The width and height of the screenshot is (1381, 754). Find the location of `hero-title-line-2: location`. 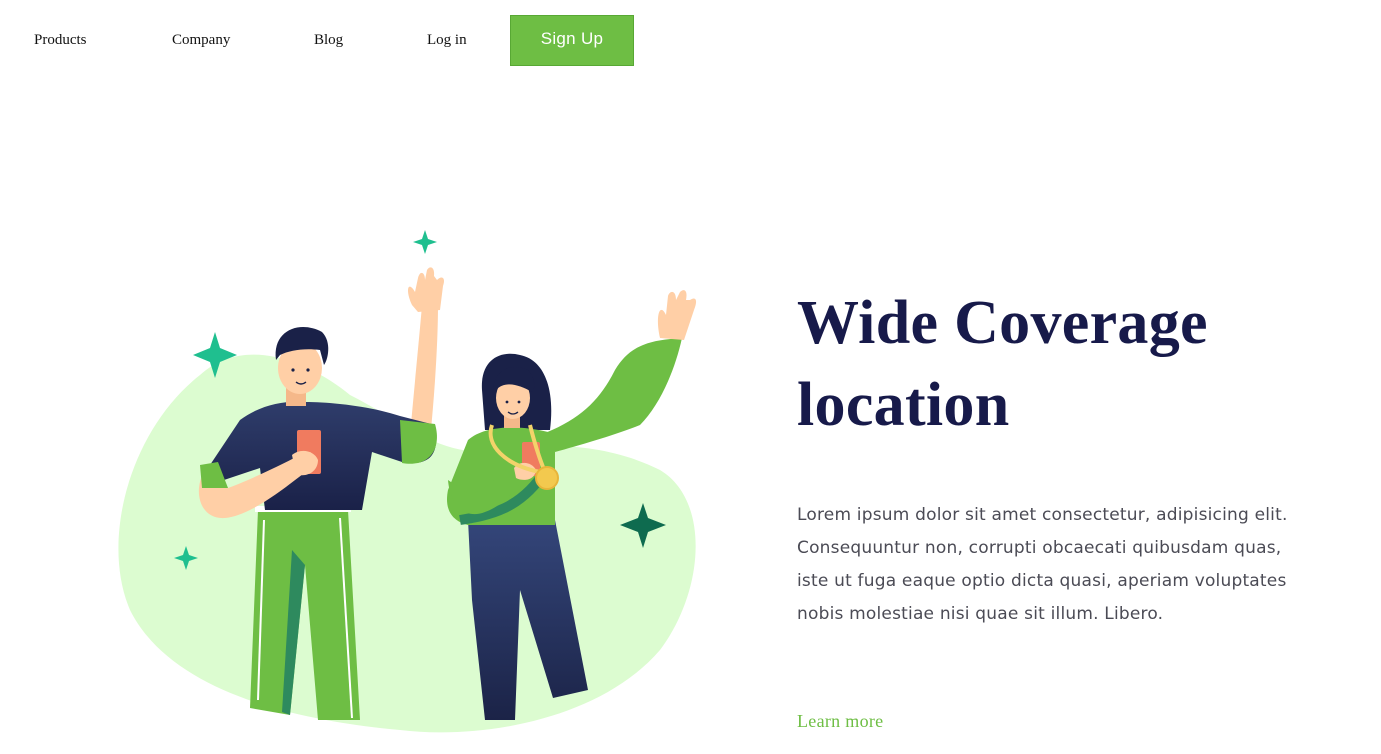

hero-title-line-2: location is located at coordinates (903, 405).